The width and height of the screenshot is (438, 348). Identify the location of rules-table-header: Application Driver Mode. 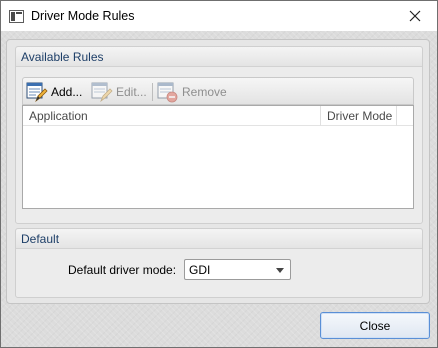
(218, 116).